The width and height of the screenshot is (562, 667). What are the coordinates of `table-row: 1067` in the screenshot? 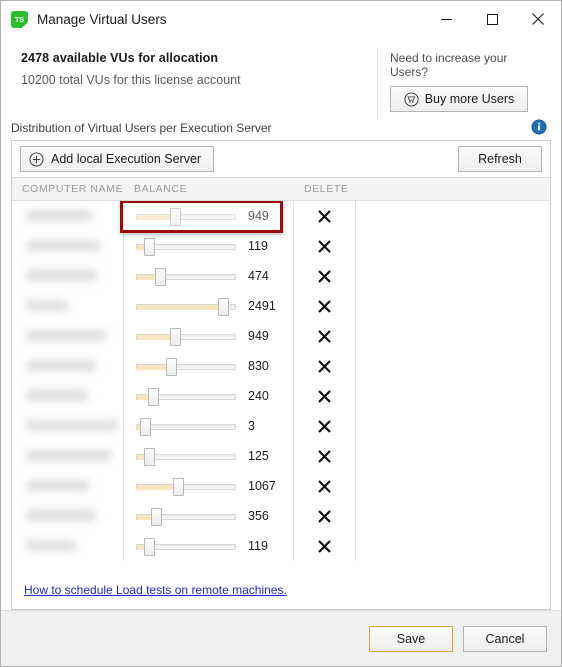 It's located at (281, 486).